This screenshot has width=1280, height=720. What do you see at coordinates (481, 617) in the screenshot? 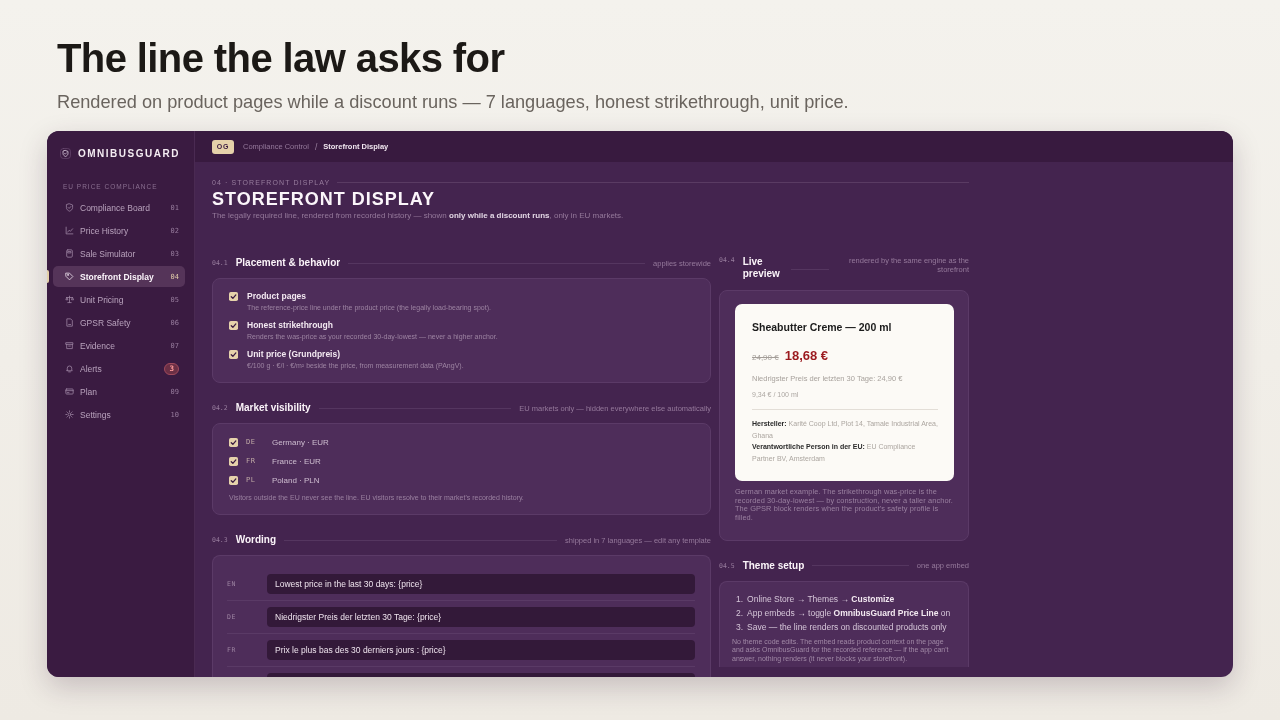
I see `template-field: Niedrigster Preis der letzten 30 Tage: {price}` at bounding box center [481, 617].